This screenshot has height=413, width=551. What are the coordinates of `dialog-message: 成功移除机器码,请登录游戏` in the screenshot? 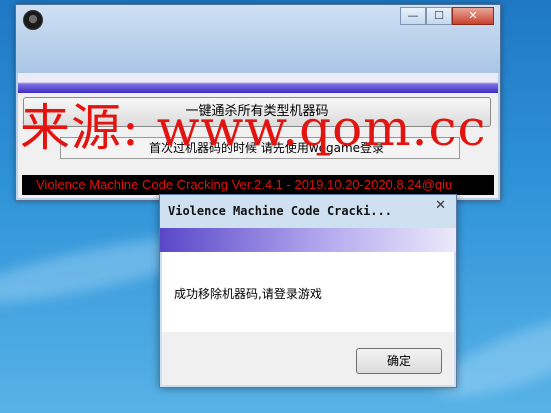 It's located at (248, 294).